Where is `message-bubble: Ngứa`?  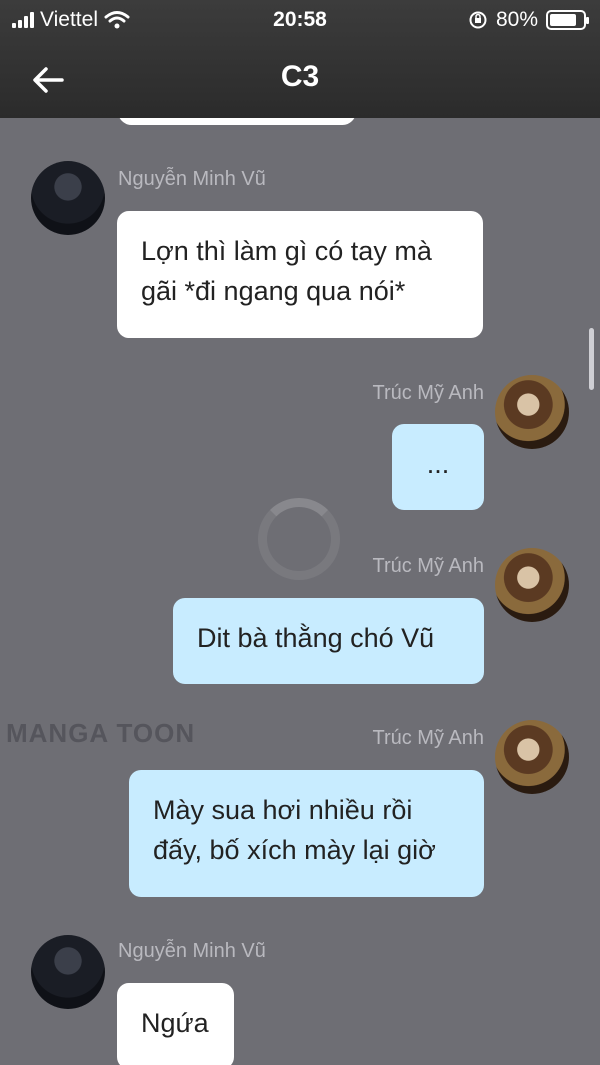 message-bubble: Ngứa is located at coordinates (175, 1024).